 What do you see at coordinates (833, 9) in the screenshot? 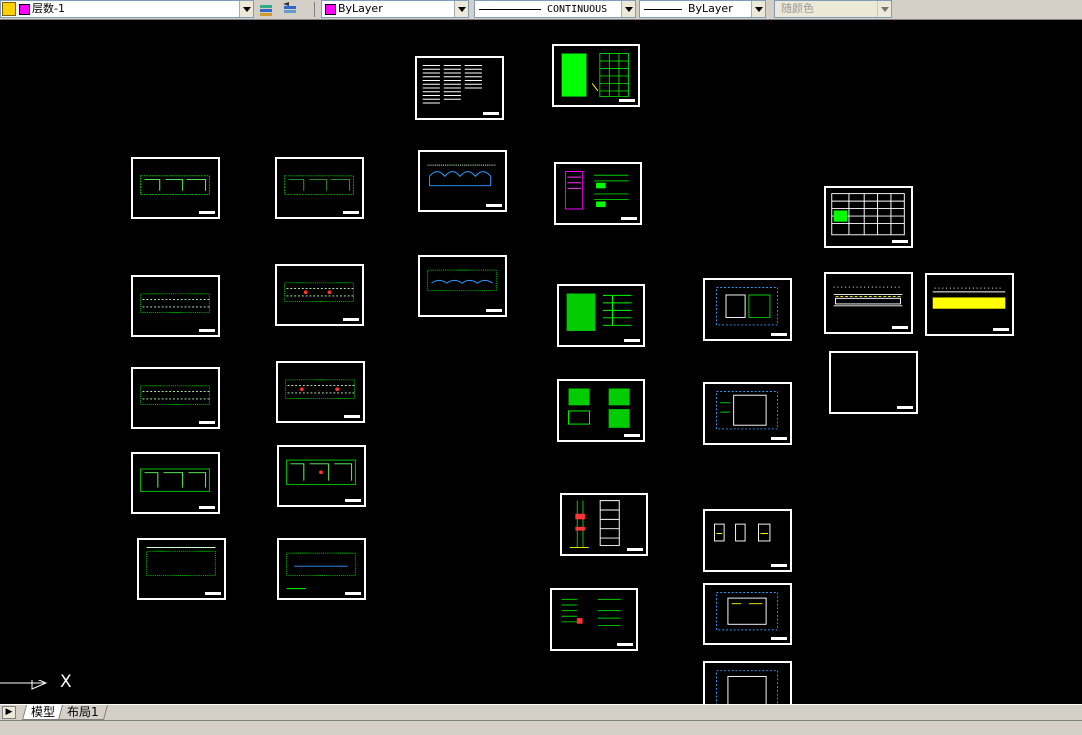
I see `plotstyle-dropdown: 随颜色` at bounding box center [833, 9].